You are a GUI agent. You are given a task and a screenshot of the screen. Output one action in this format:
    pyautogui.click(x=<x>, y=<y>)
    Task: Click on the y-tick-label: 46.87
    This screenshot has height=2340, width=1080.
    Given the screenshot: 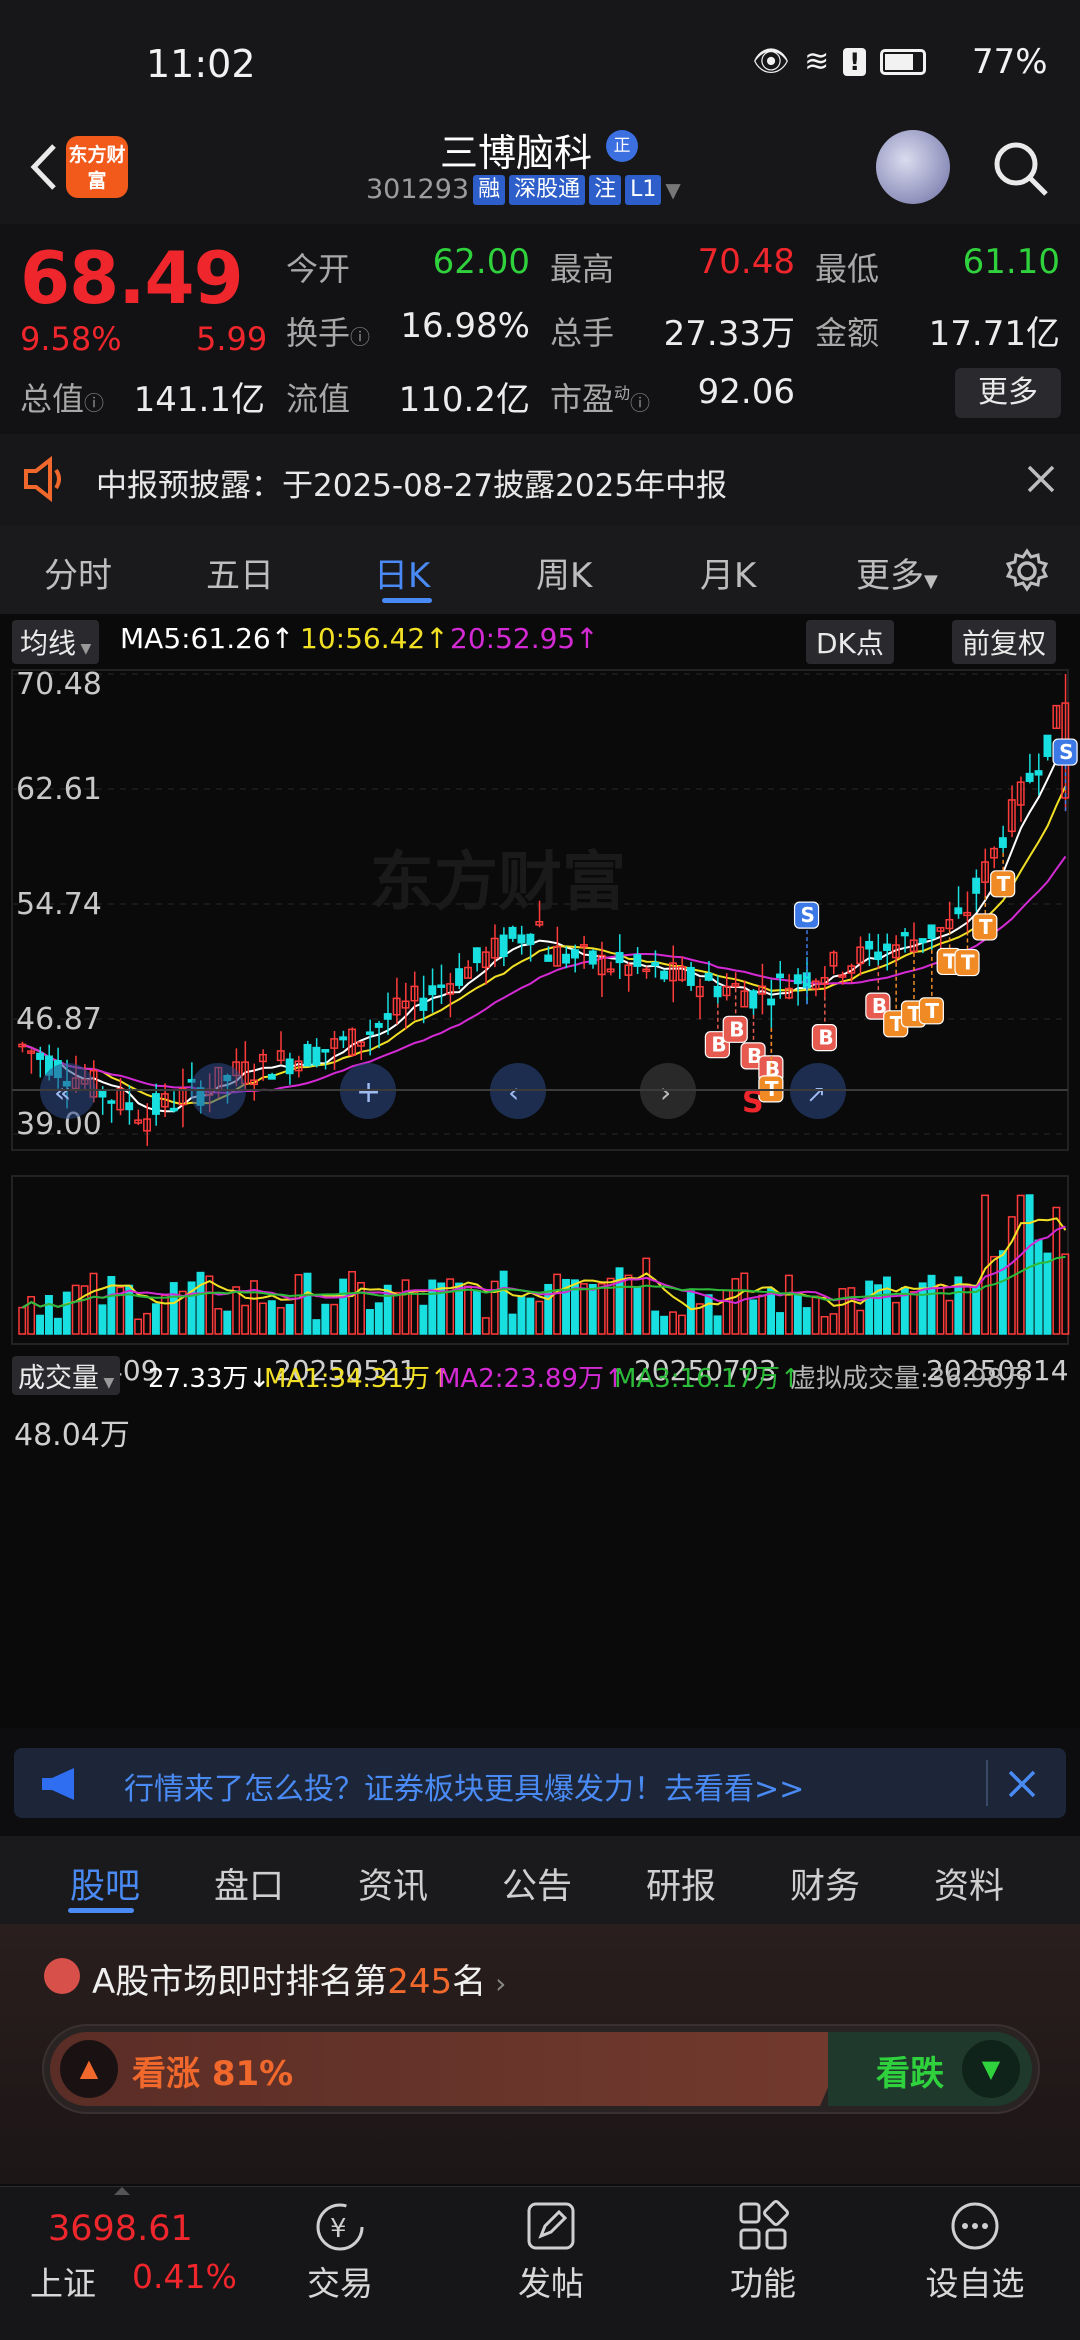 What is the action you would take?
    pyautogui.click(x=59, y=1019)
    